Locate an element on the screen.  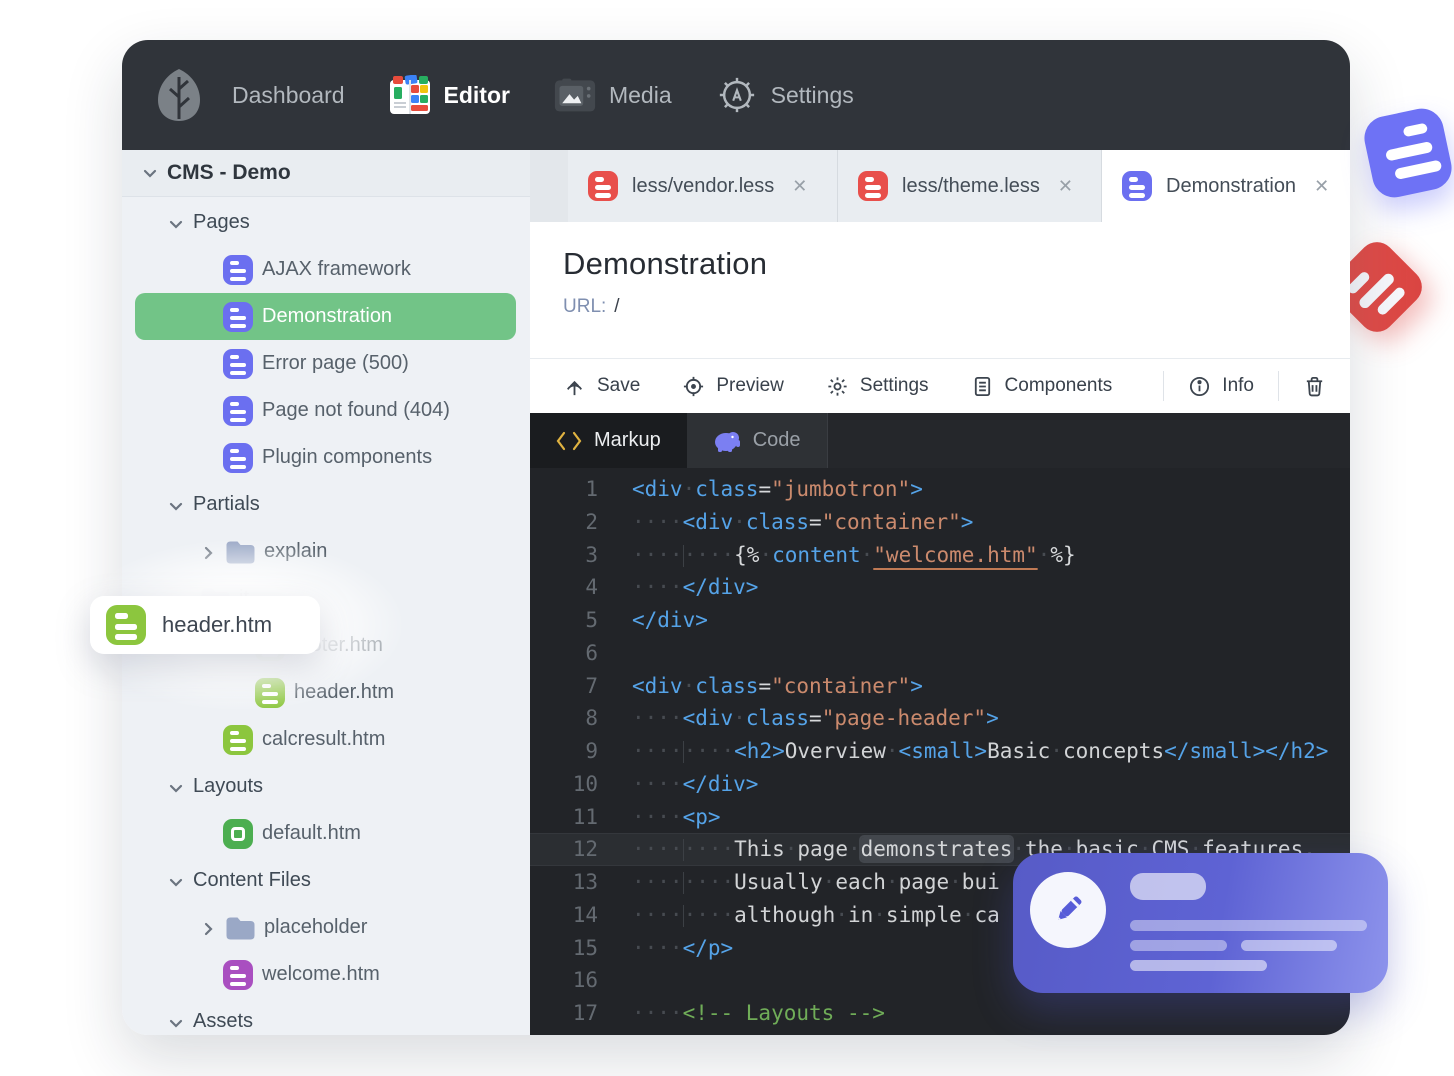
php-elephant-icon is located at coordinates (727, 441).